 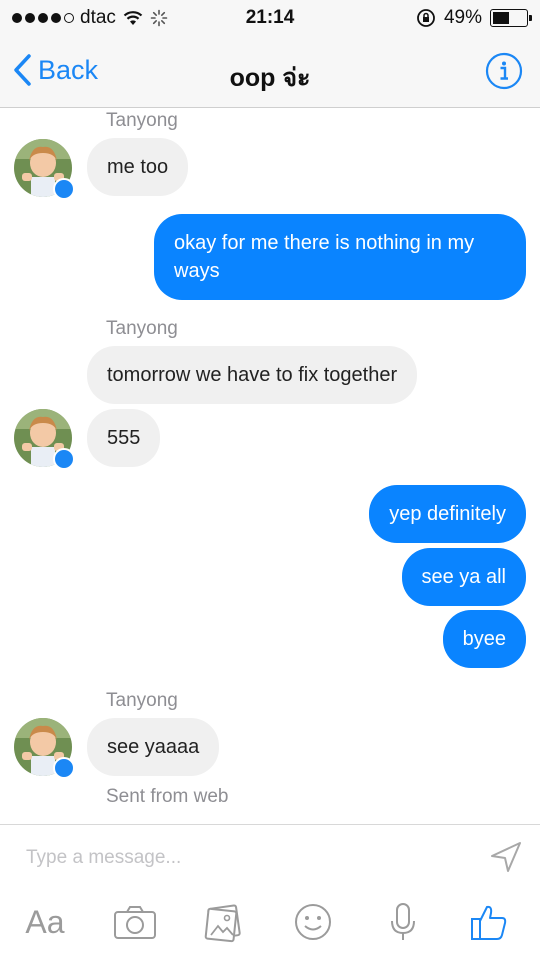 What do you see at coordinates (340, 257) in the screenshot?
I see `outgoing-message: okay for me there is nothing in my ways` at bounding box center [340, 257].